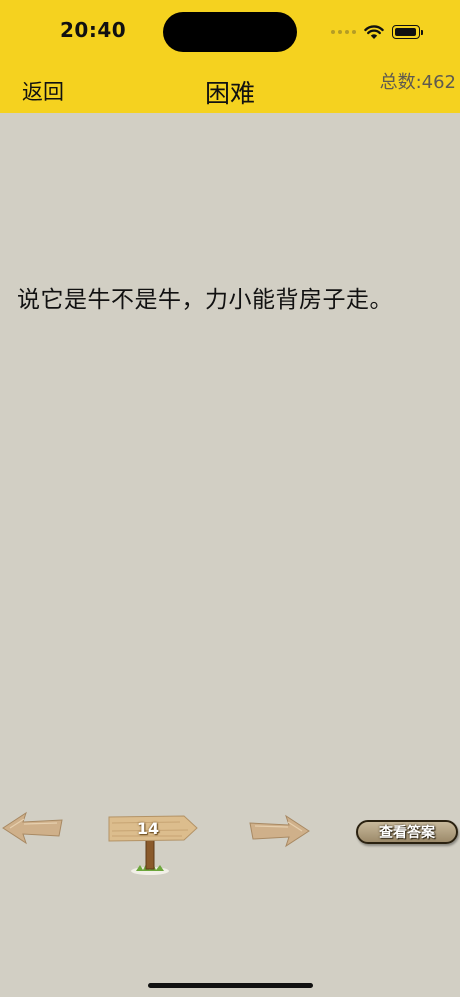 The width and height of the screenshot is (460, 997). What do you see at coordinates (205, 300) in the screenshot?
I see `riddle-text: 说它是牛不是牛，力小能背房子走。` at bounding box center [205, 300].